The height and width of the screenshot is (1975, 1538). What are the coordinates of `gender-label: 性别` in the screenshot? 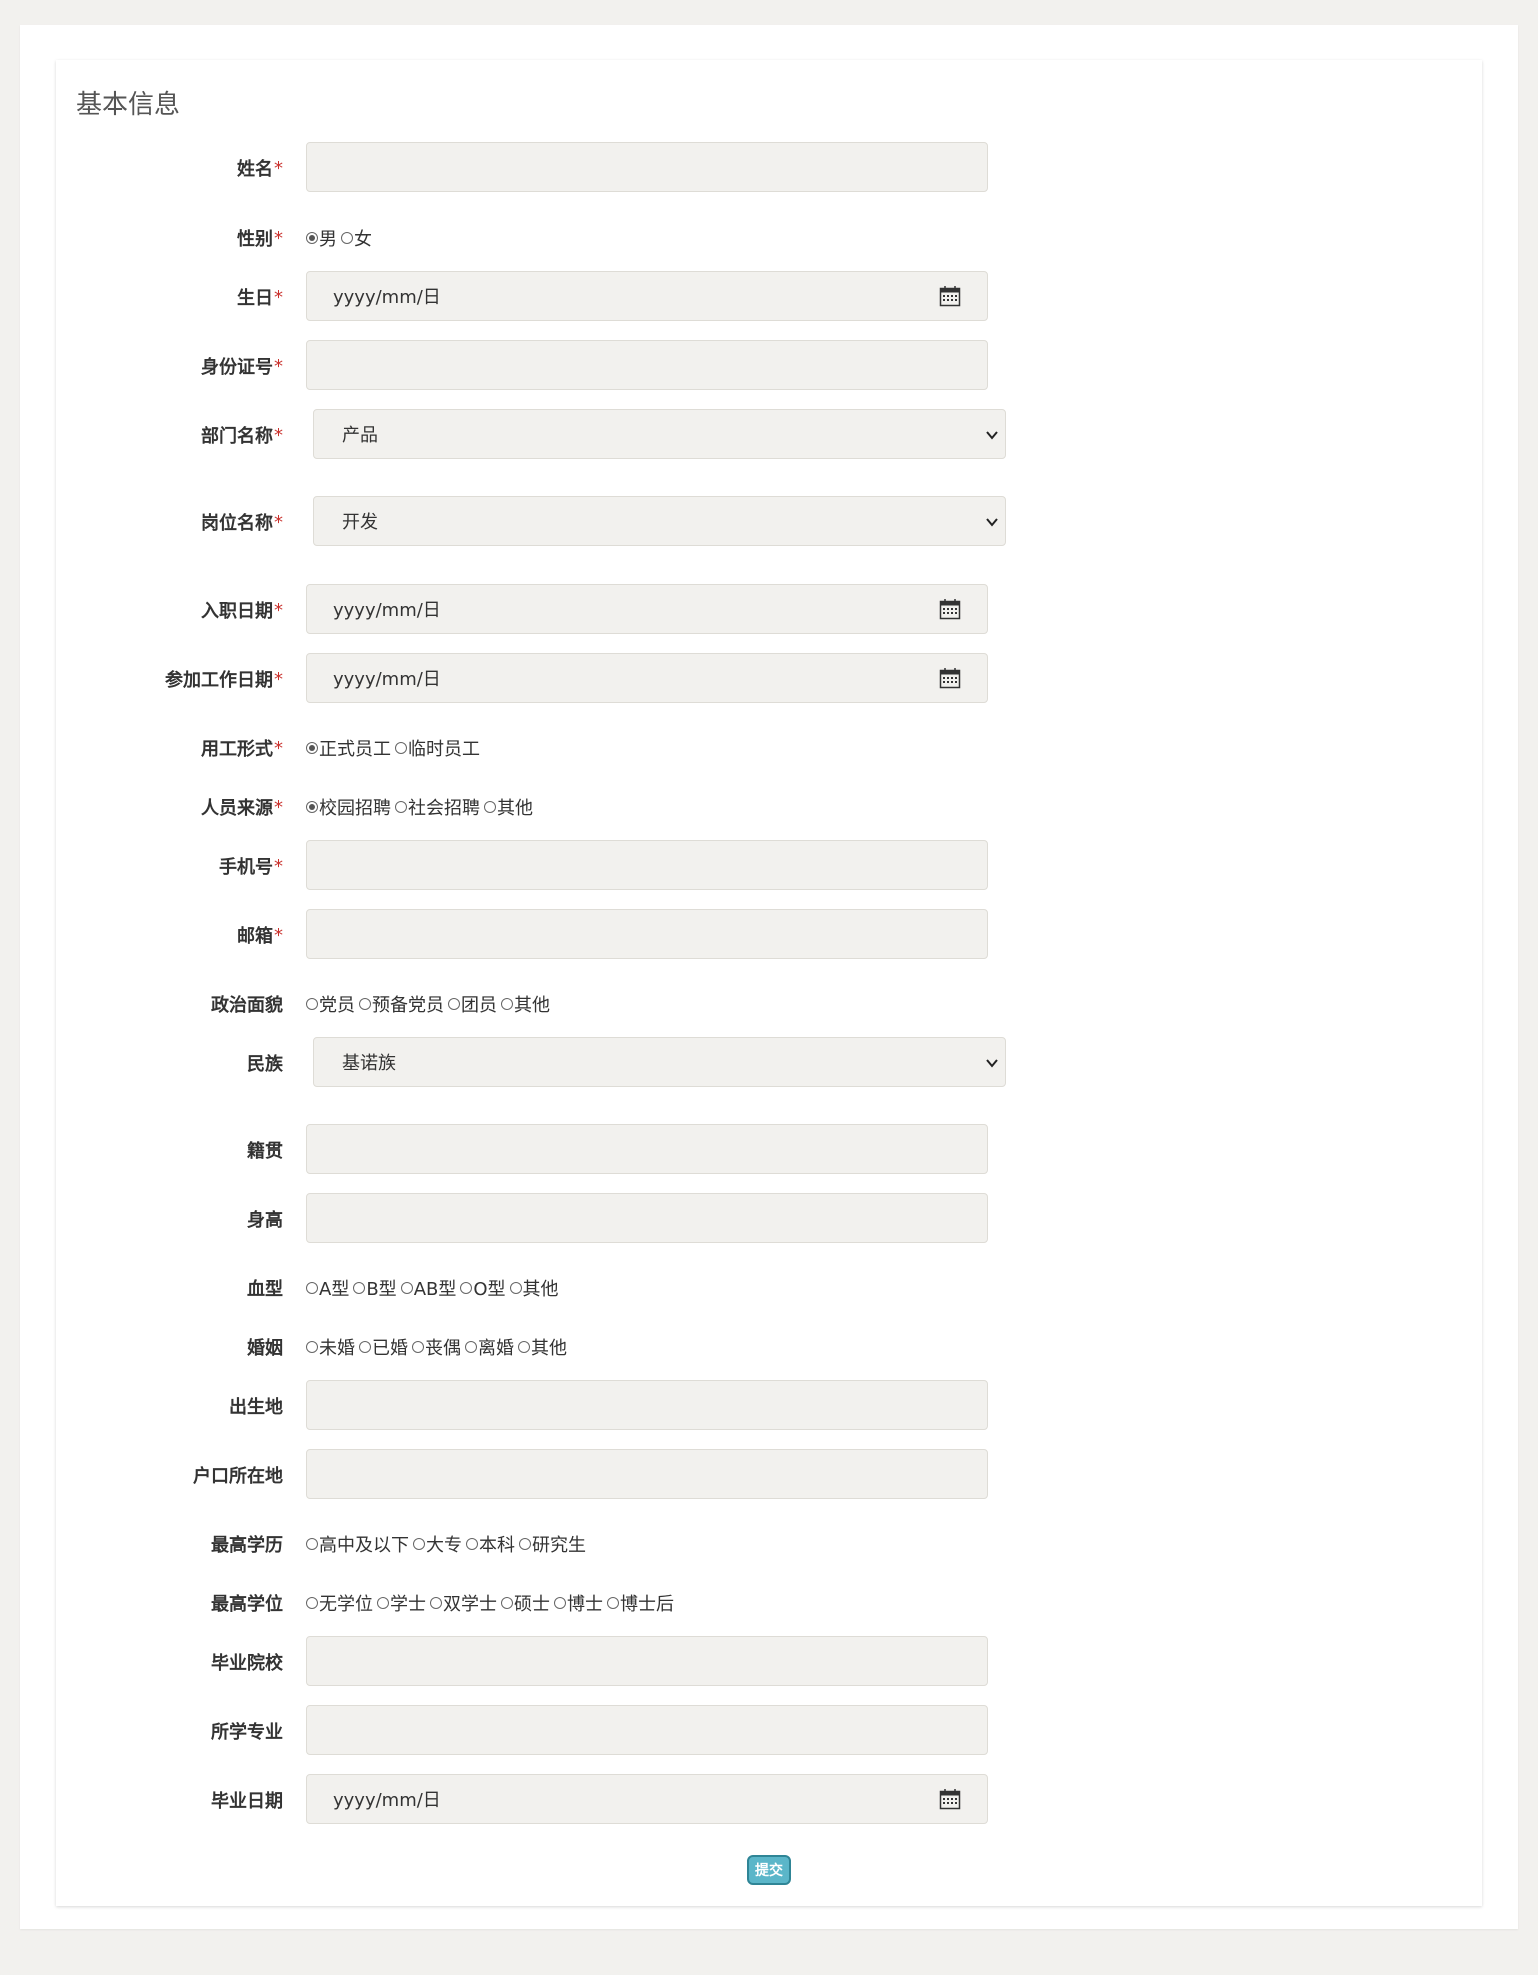 It's located at (255, 239).